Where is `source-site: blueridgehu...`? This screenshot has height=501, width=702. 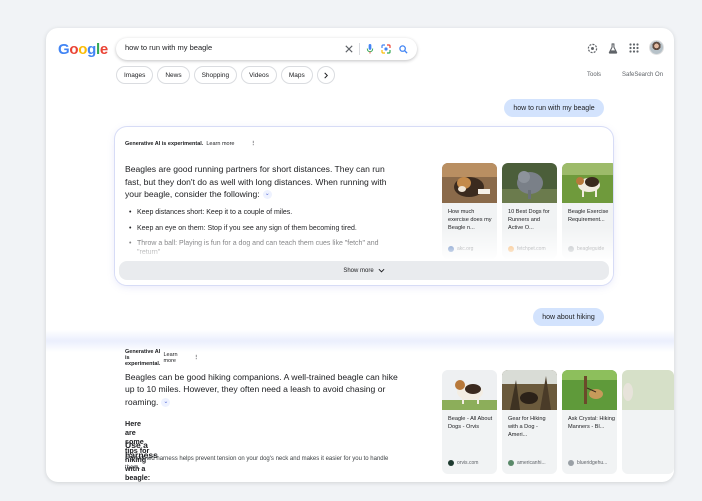
source-site: blueridgehu... is located at coordinates (587, 463).